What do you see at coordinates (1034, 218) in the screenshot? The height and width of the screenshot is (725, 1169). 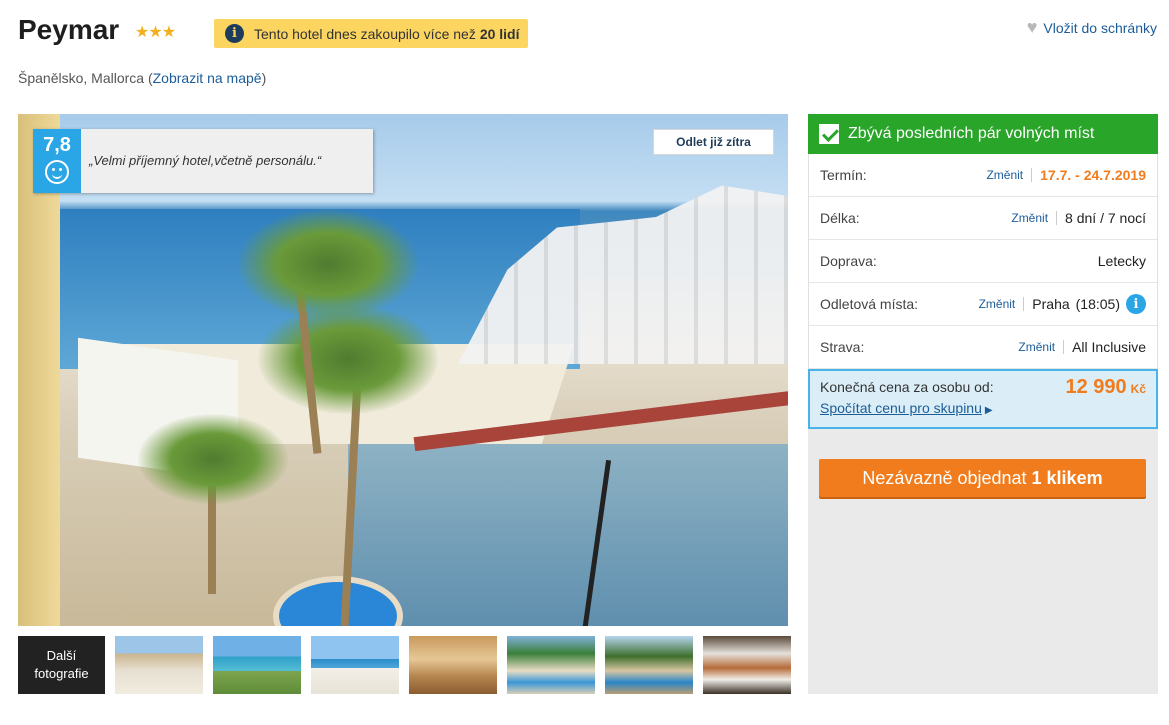 I see `change-length-link: Změnit` at bounding box center [1034, 218].